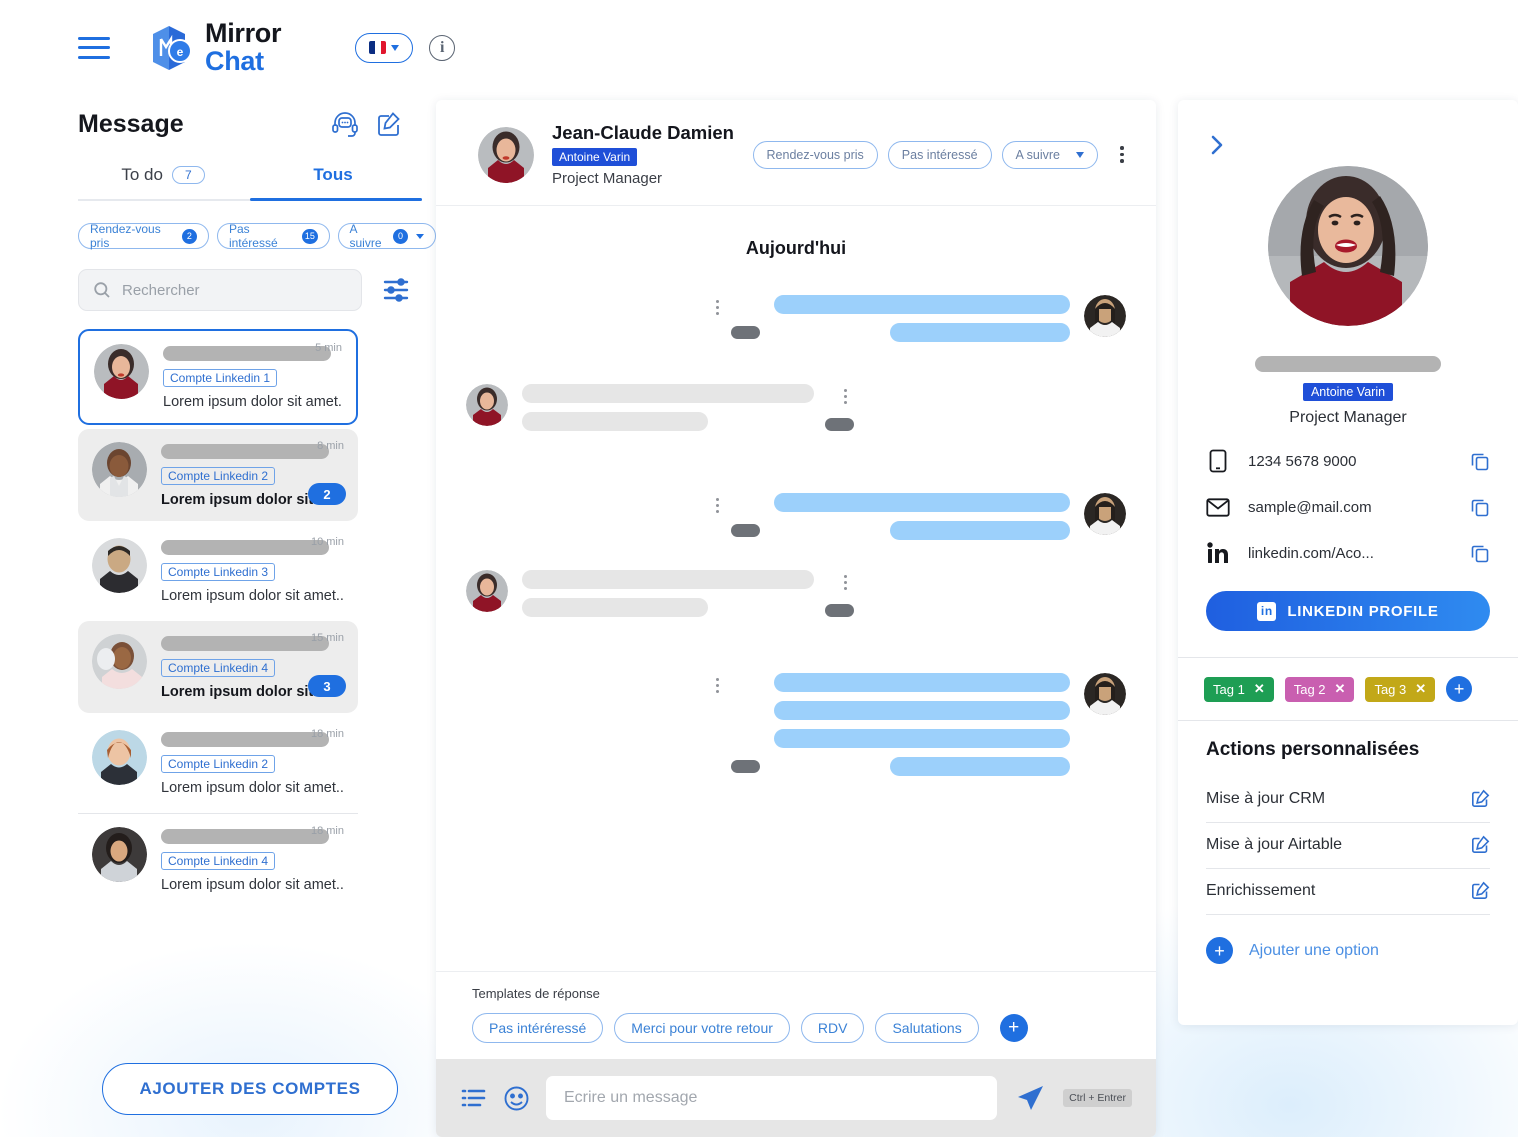 This screenshot has height=1137, width=1518. I want to click on chat-more-options-icon, so click(1122, 154).